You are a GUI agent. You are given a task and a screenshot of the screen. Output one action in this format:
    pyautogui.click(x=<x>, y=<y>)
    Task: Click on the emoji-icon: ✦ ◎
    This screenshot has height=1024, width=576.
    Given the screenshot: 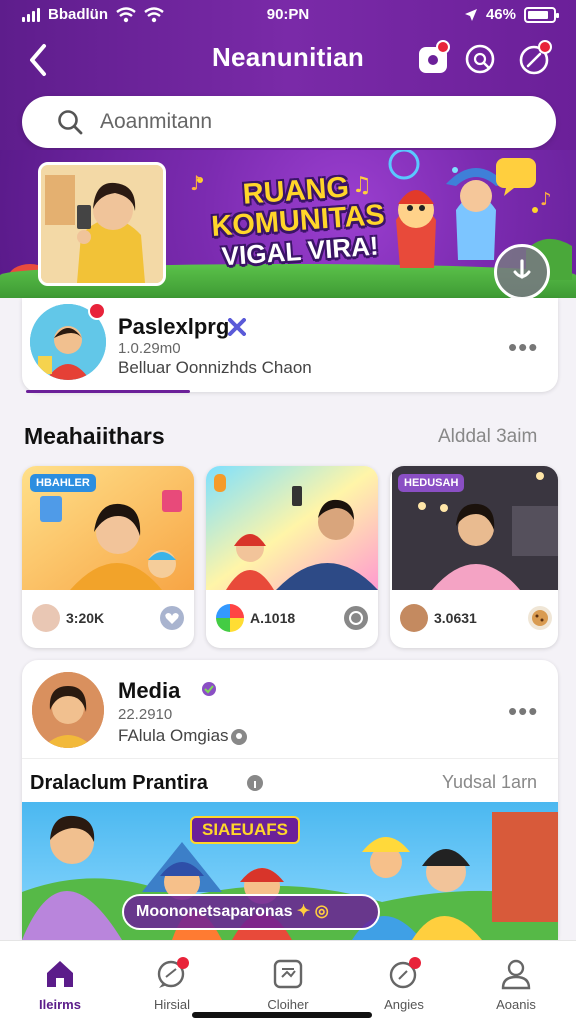 What is the action you would take?
    pyautogui.click(x=312, y=911)
    